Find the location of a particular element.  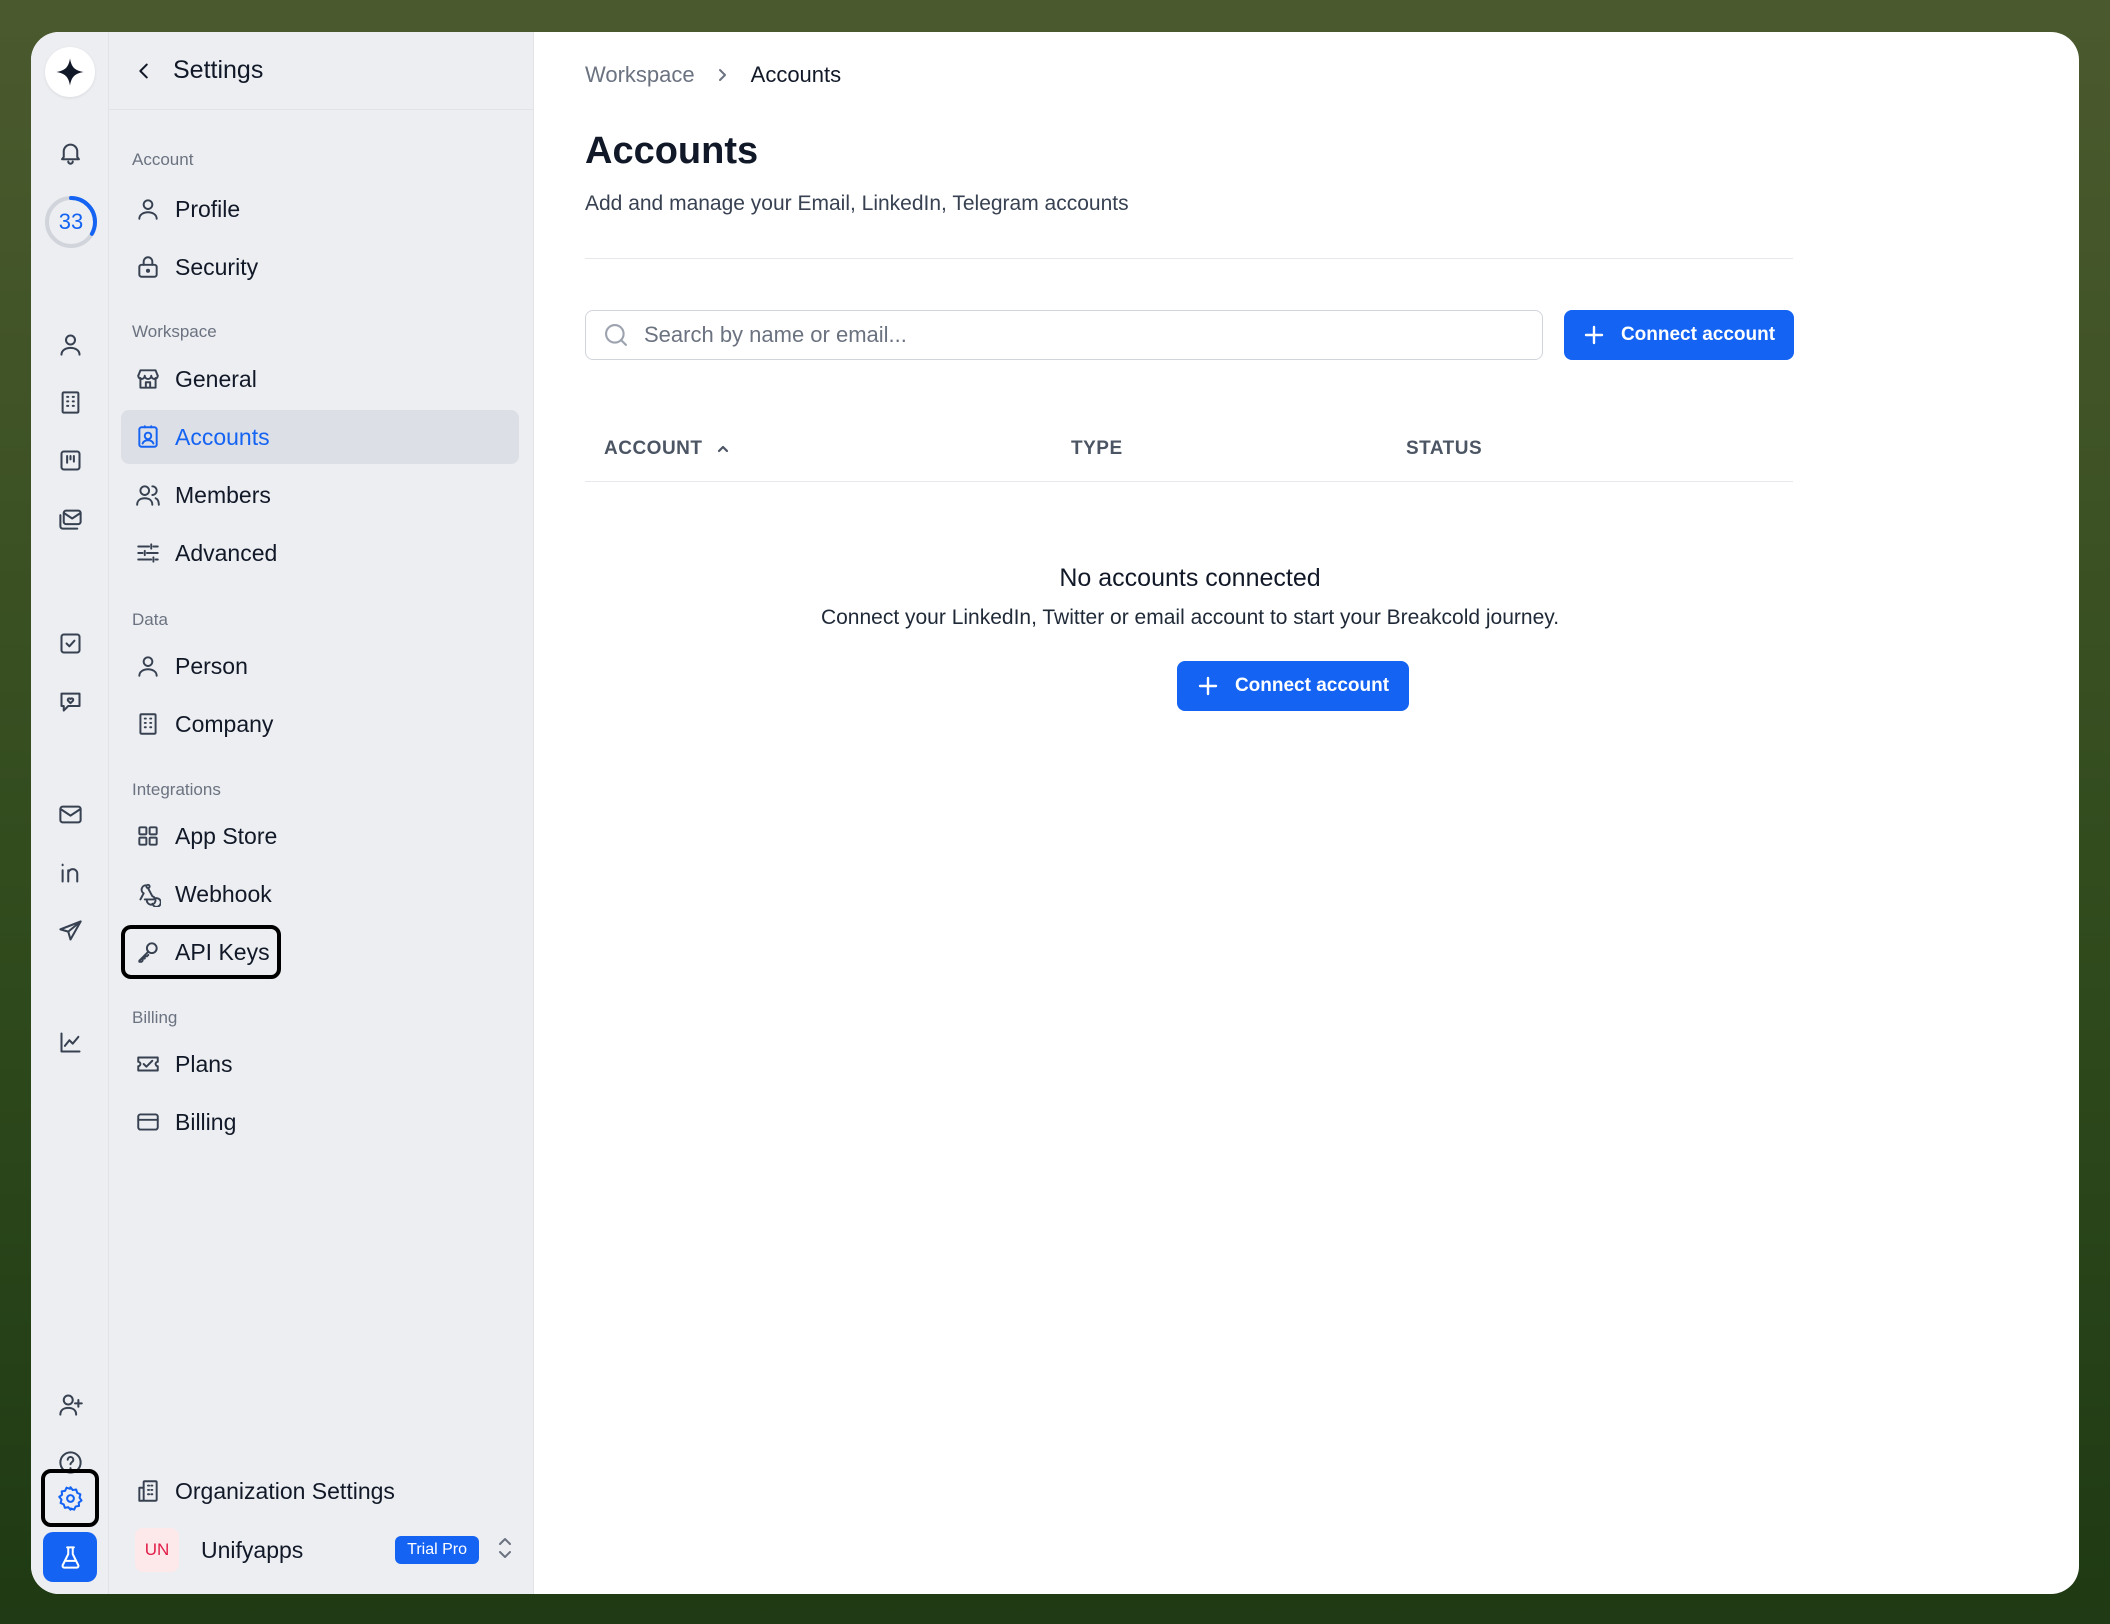

inbox-stack-icon is located at coordinates (70, 518).